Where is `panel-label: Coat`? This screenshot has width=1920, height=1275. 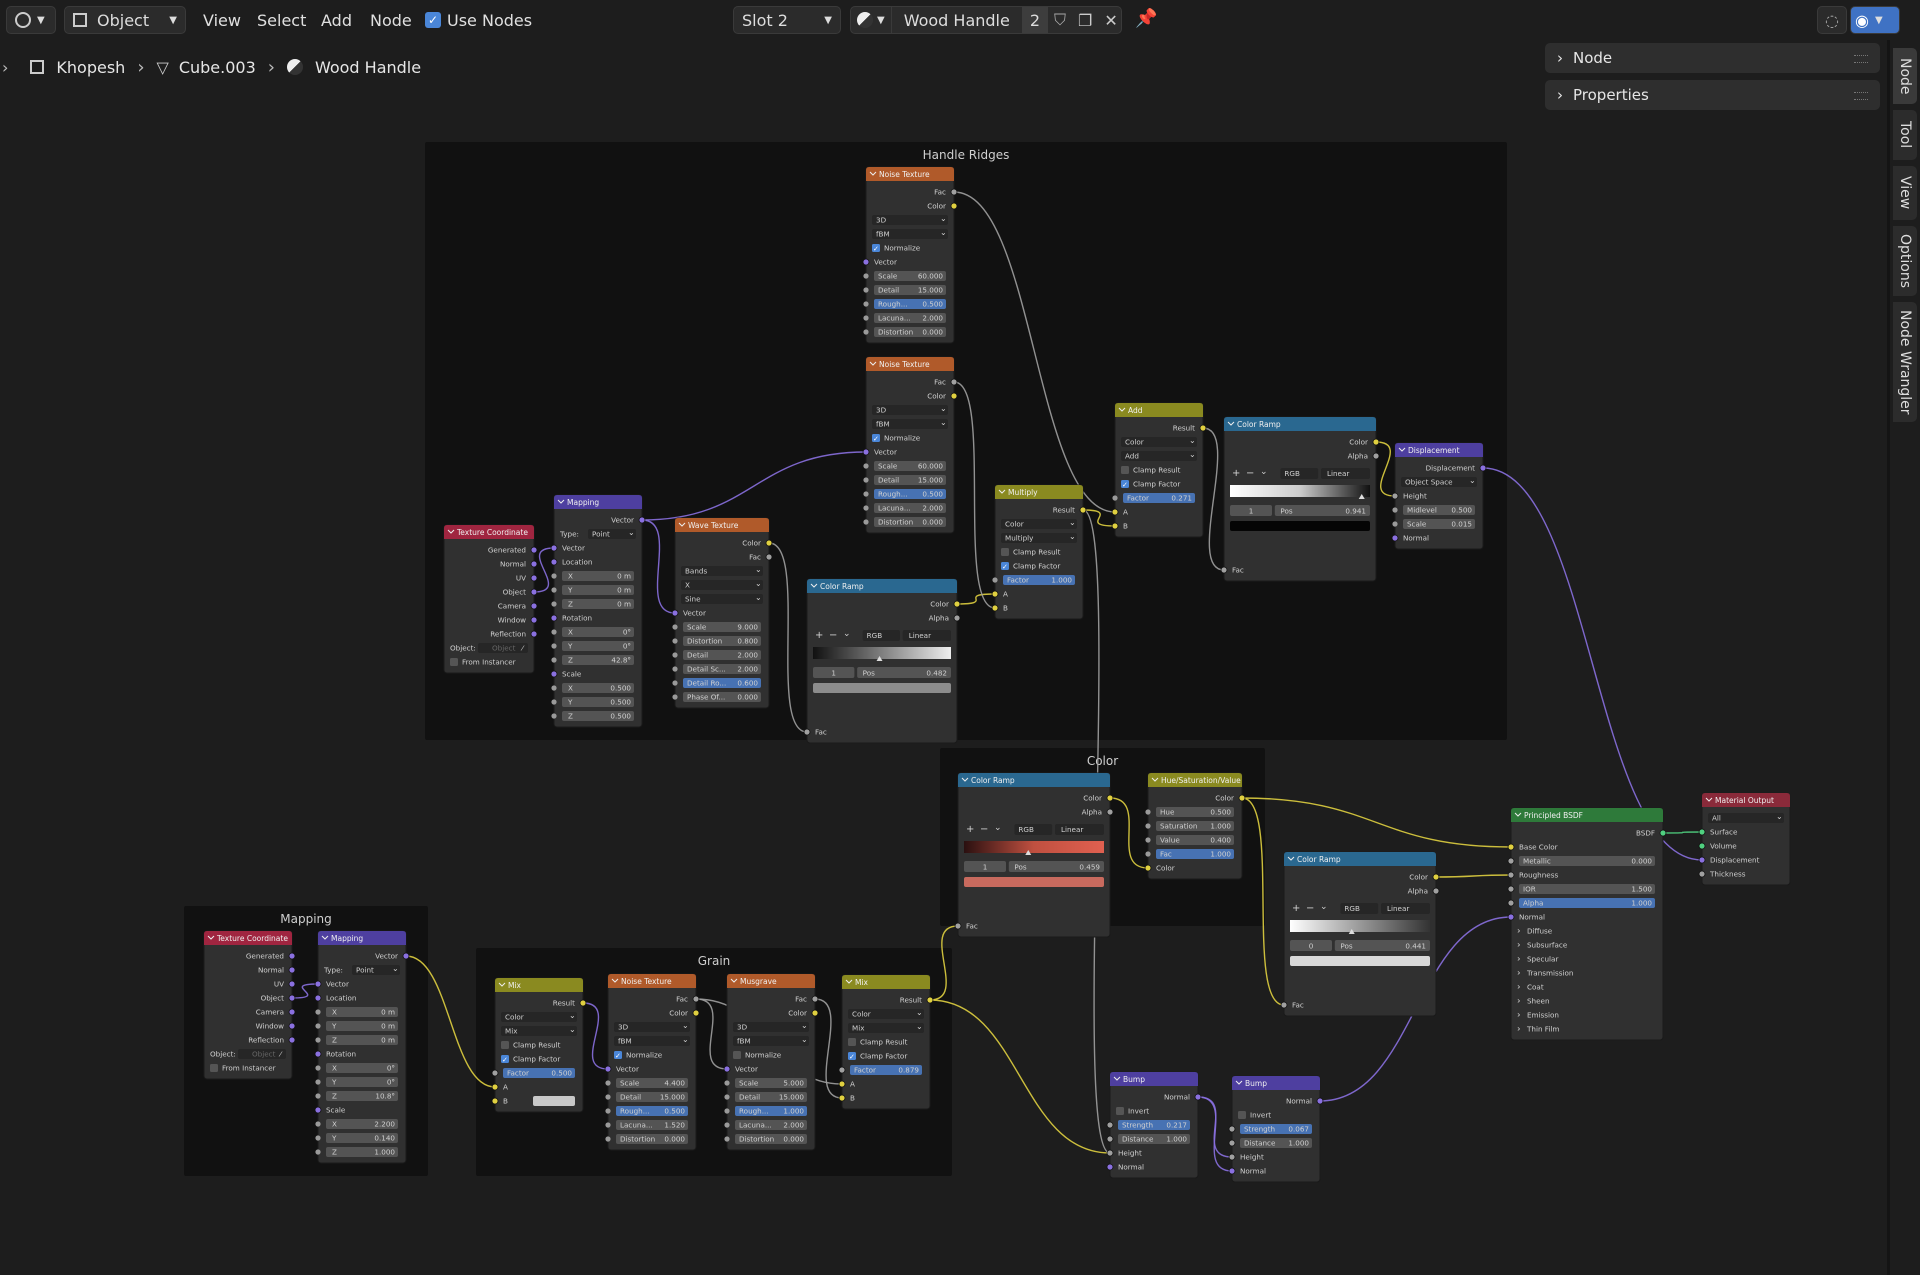 panel-label: Coat is located at coordinates (1535, 987).